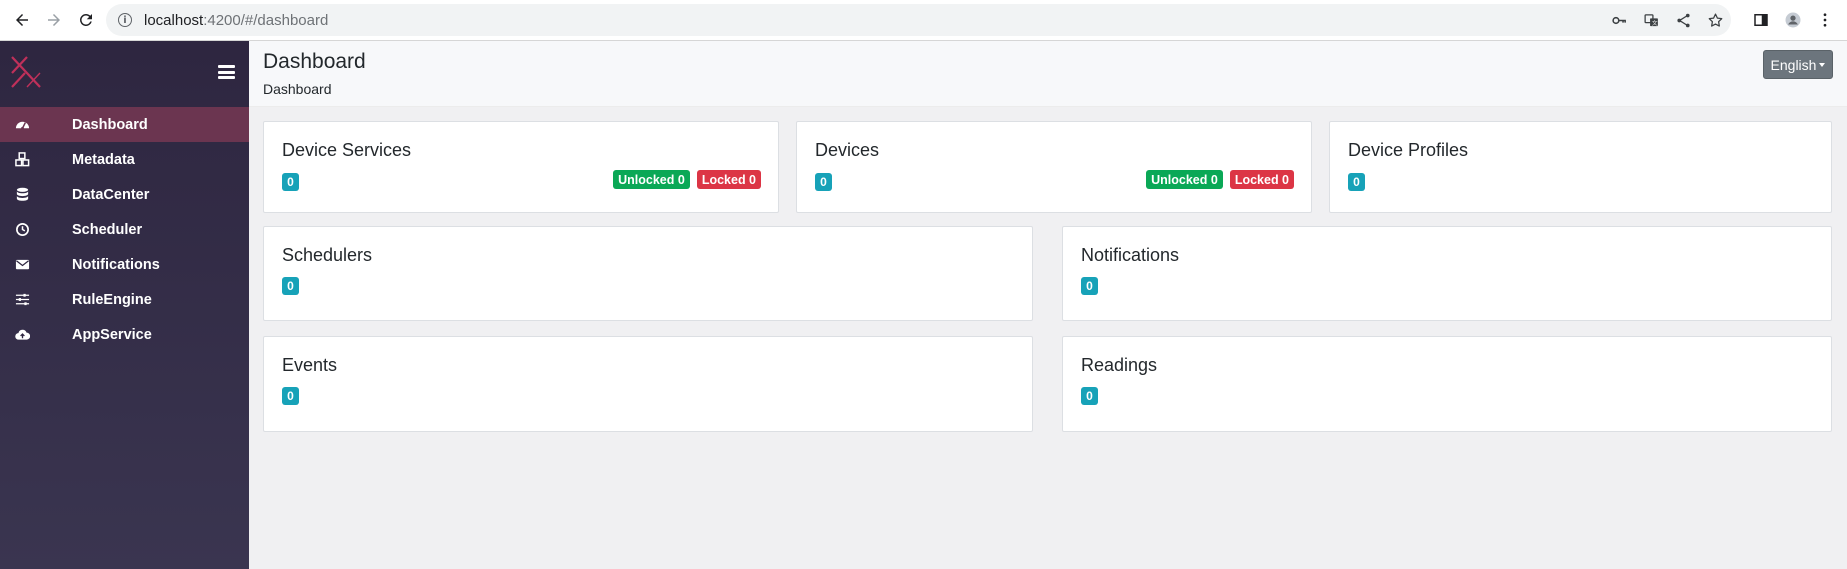 The height and width of the screenshot is (569, 1847). Describe the element at coordinates (327, 255) in the screenshot. I see `card-title: Schedulers` at that location.